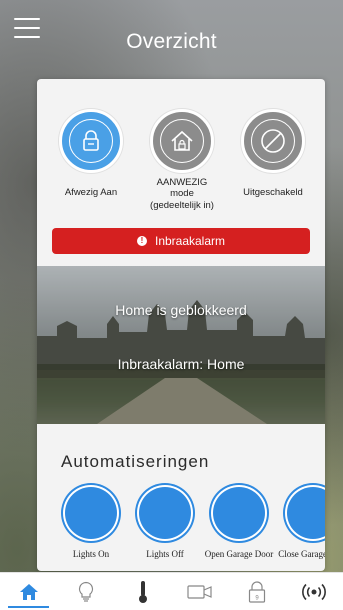  What do you see at coordinates (182, 141) in the screenshot?
I see `house-lock-icon` at bounding box center [182, 141].